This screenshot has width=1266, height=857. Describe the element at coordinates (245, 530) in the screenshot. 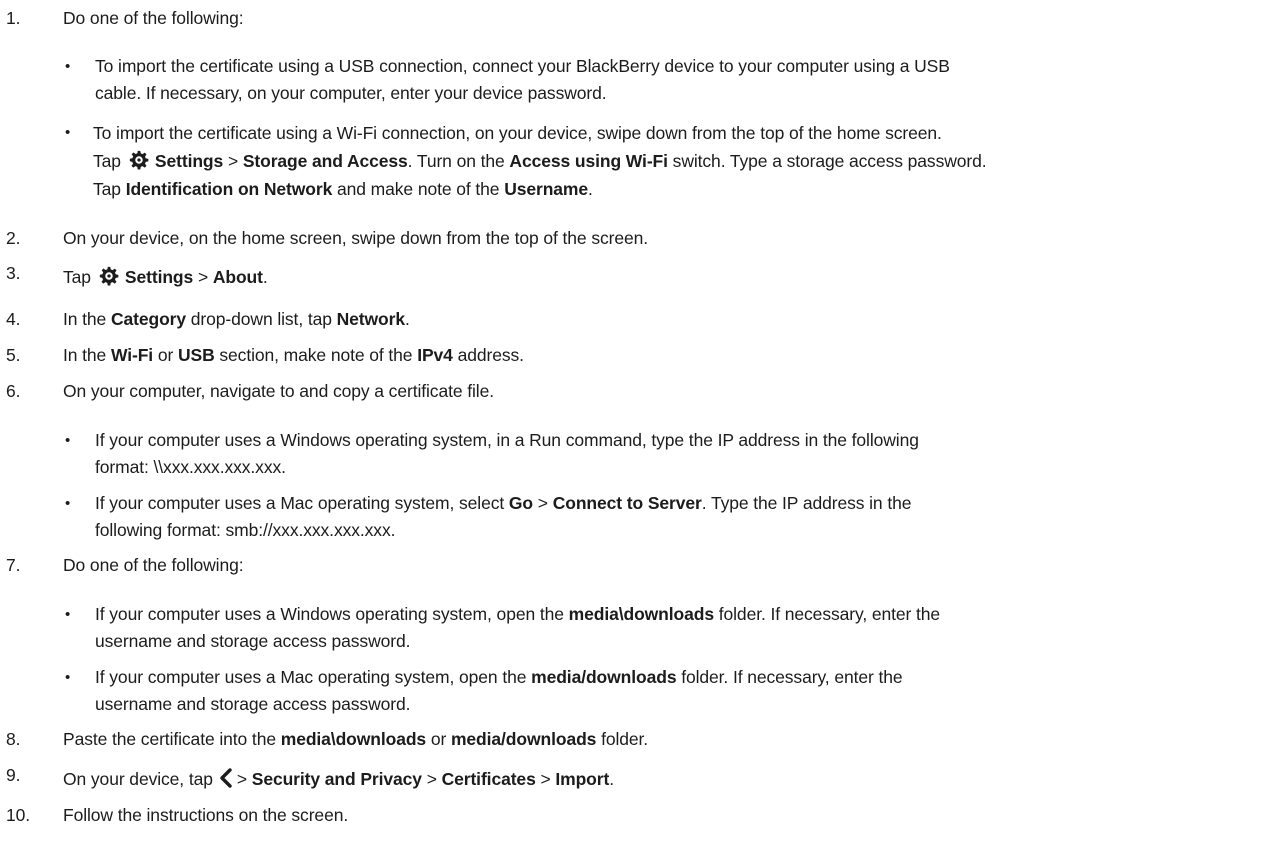

I see `bullet-line: following format: smb://xxx.xxx.xxx.xxx.` at that location.